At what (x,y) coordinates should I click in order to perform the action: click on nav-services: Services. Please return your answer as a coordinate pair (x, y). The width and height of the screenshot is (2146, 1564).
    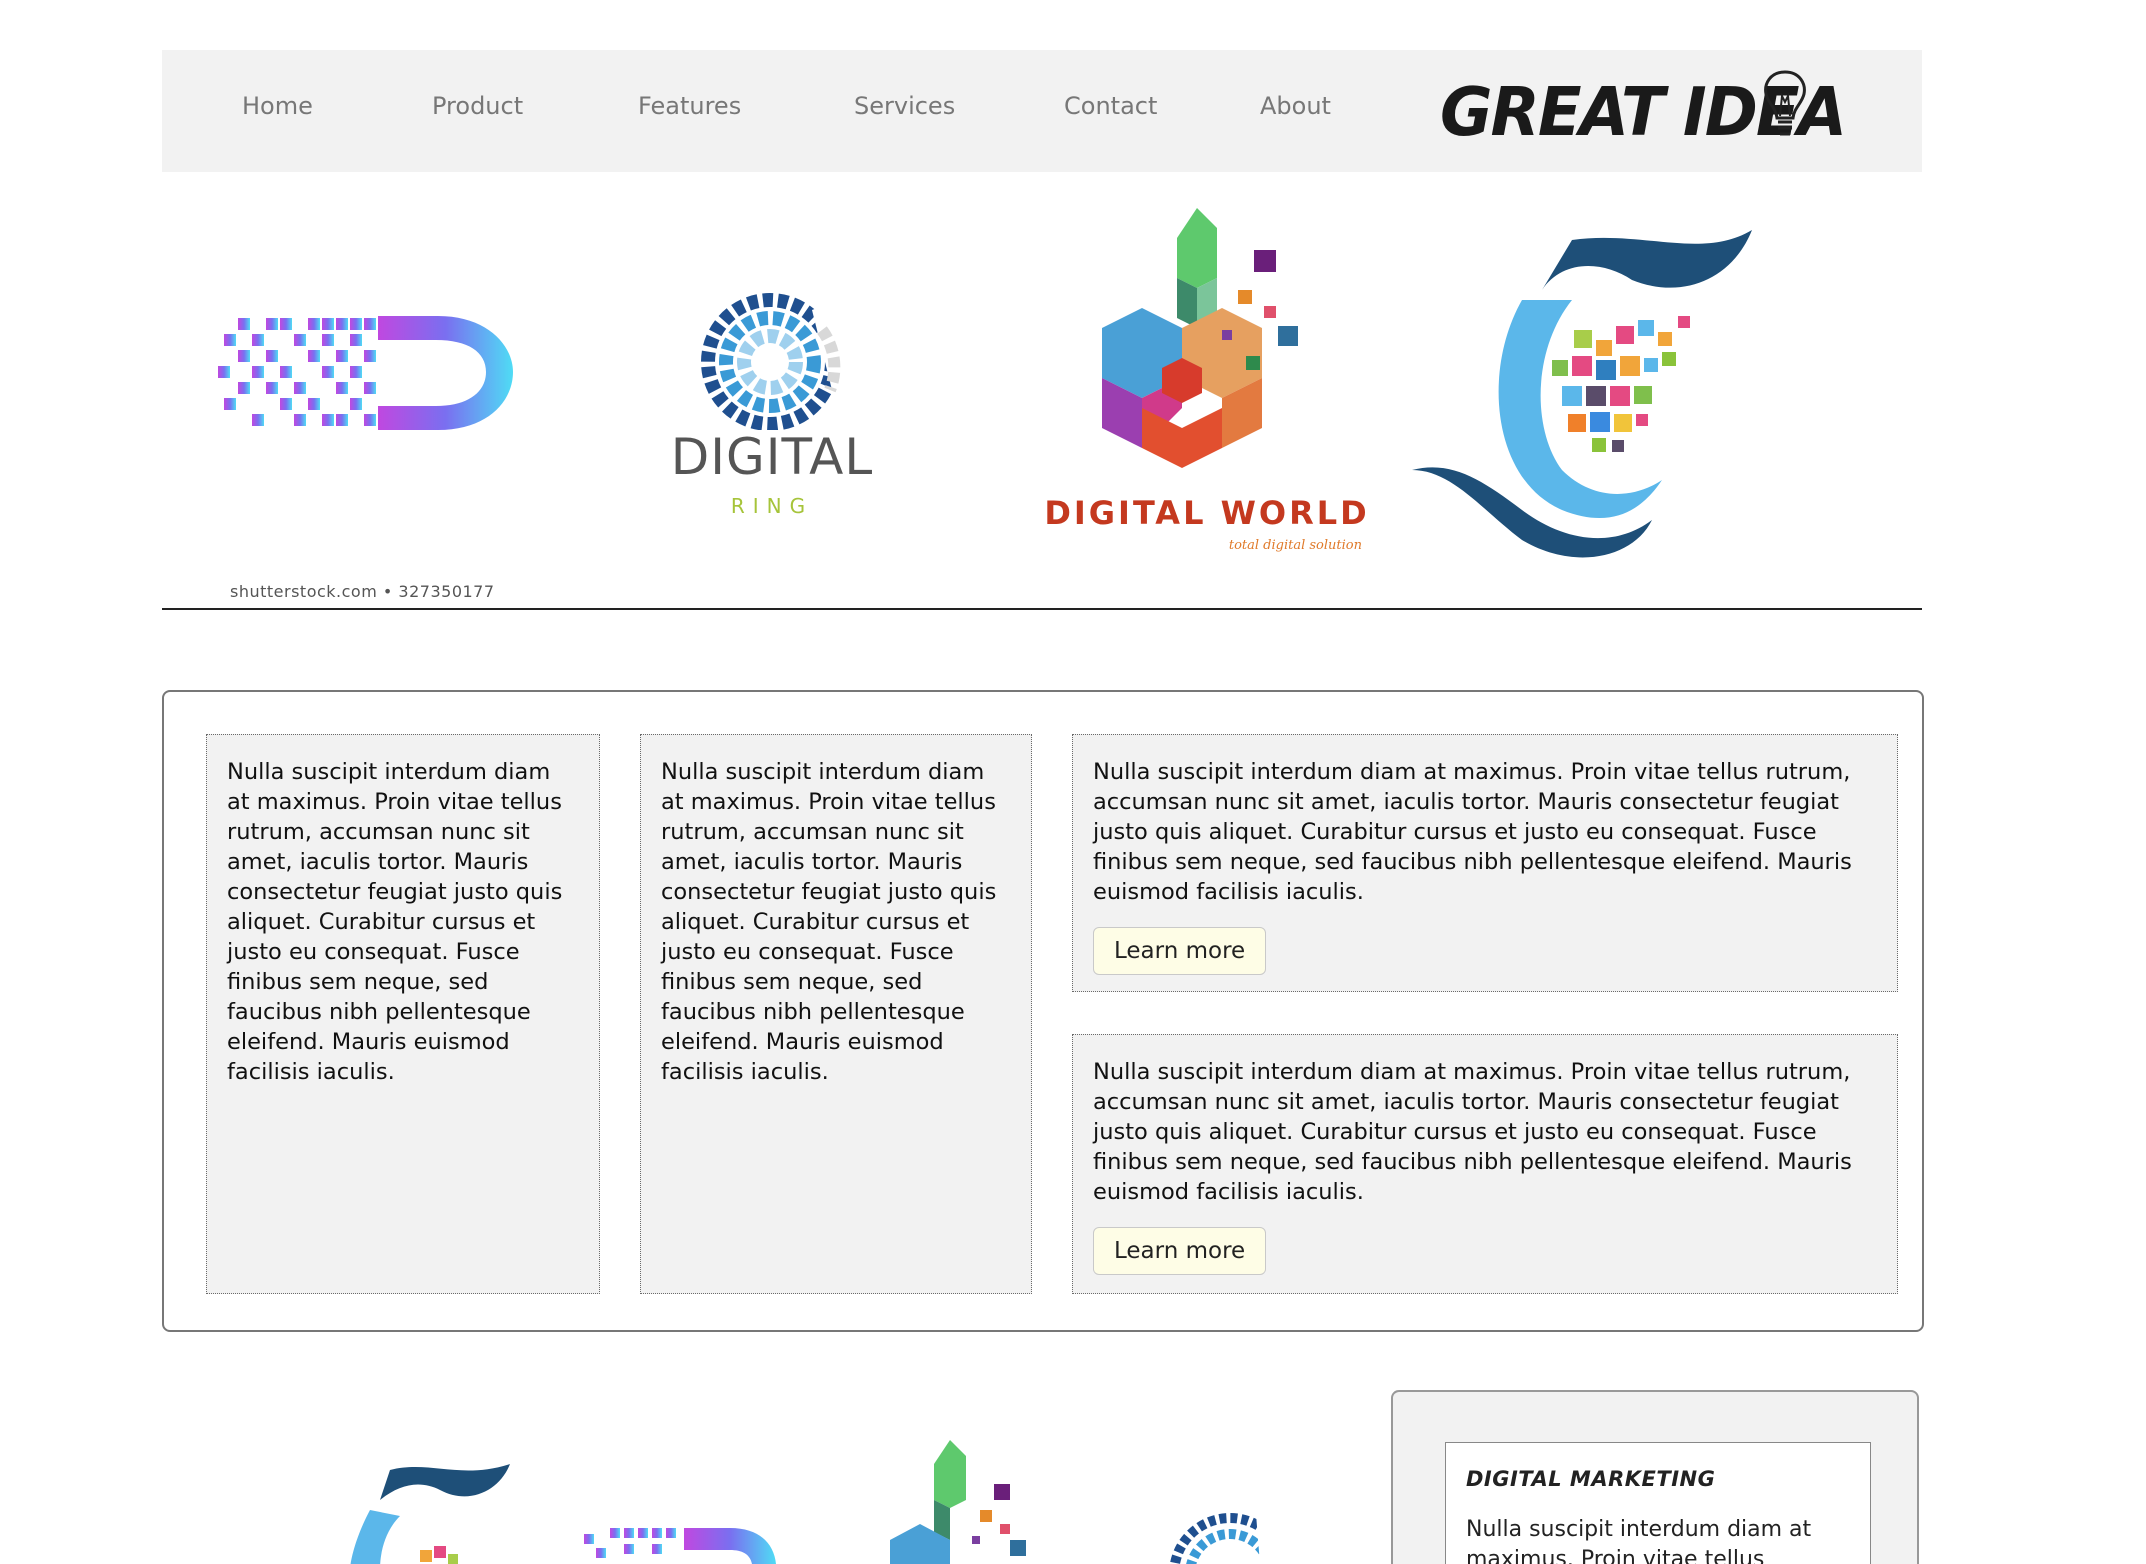
    Looking at the image, I should click on (904, 106).